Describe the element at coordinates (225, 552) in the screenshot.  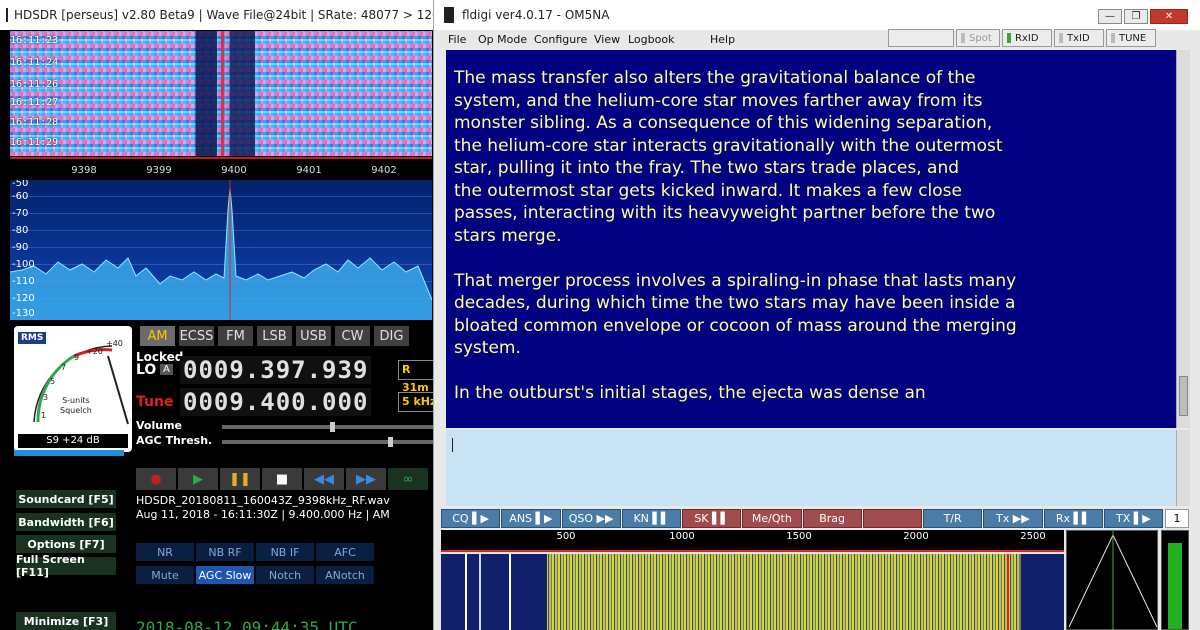
I see `nb-rf-button: NB RF` at that location.